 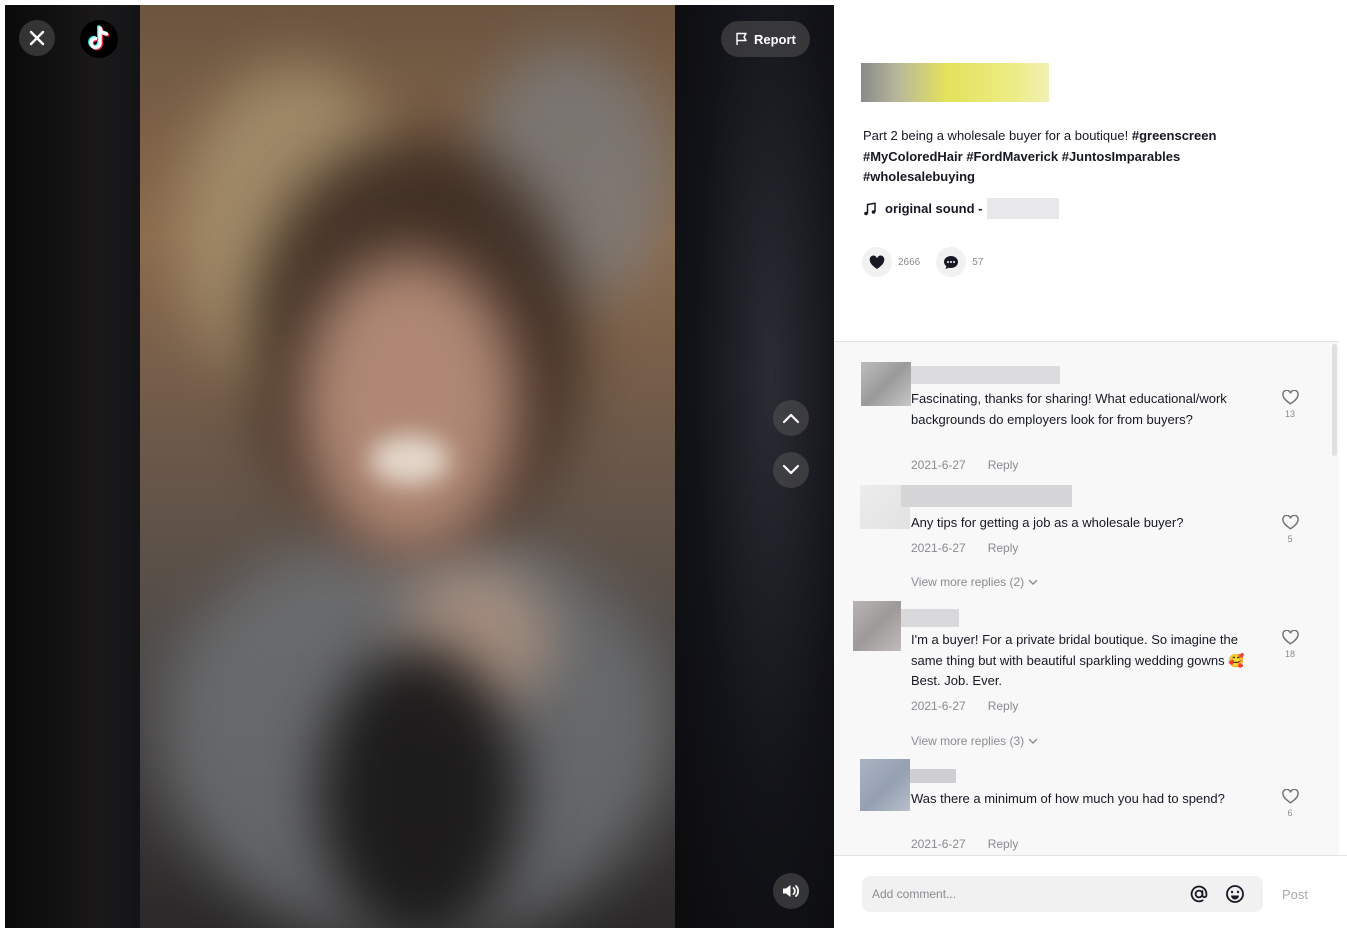 I want to click on comment-stat: 57, so click(x=959, y=262).